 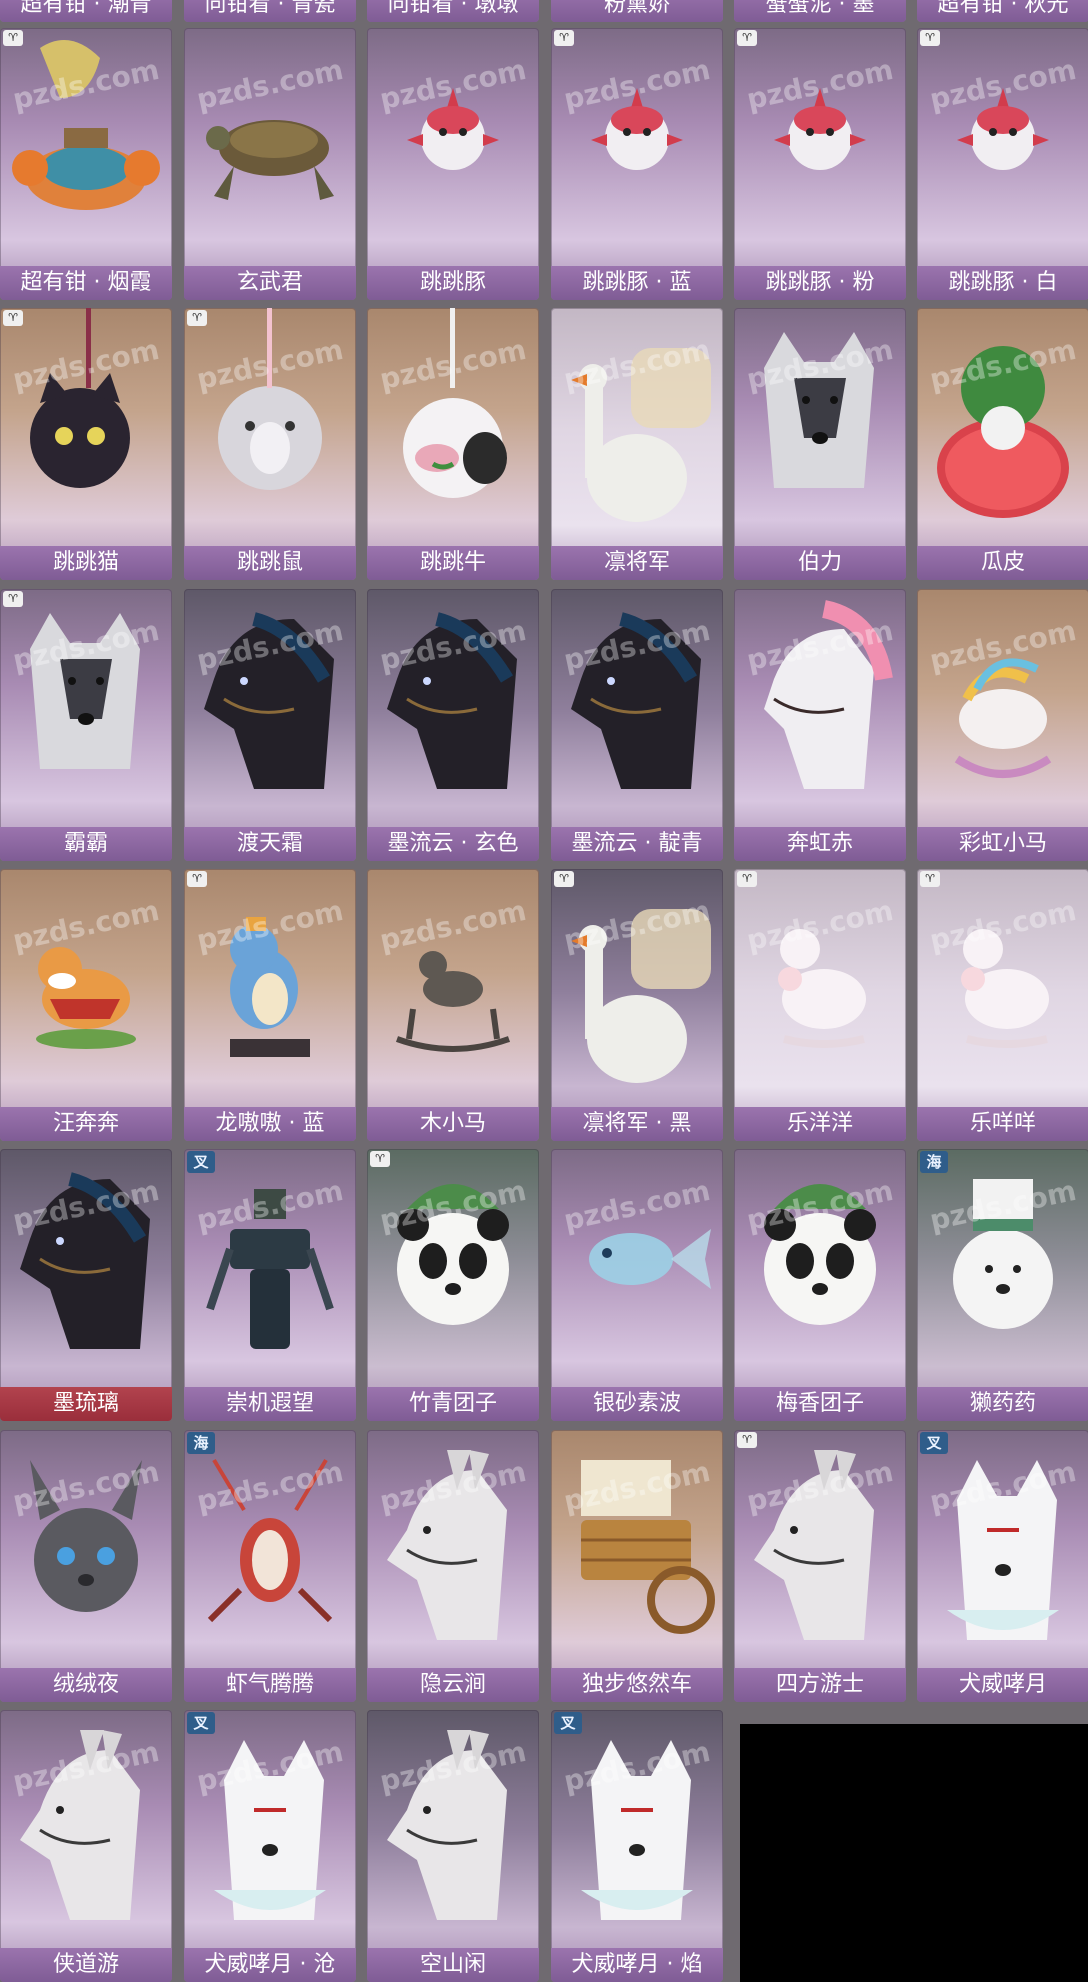 I want to click on top-row-card: 粉黛娇, so click(x=637, y=11).